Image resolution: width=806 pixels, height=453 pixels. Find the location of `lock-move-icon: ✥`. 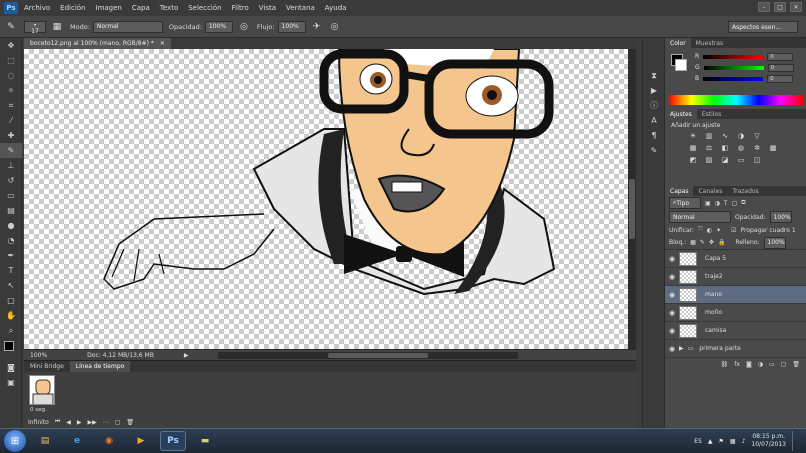

lock-move-icon: ✥ is located at coordinates (711, 242).